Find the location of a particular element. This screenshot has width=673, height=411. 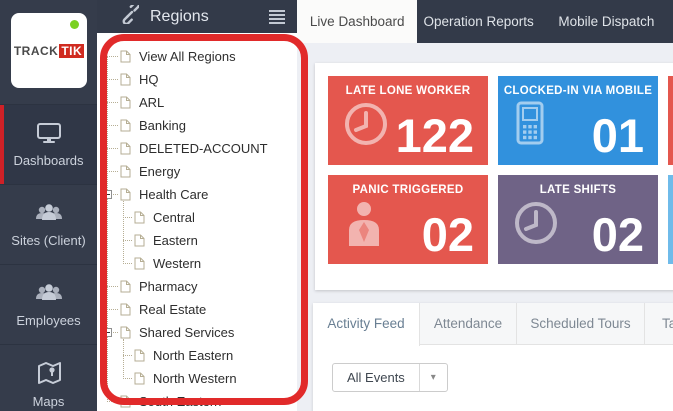

tree-item-label: Energy is located at coordinates (160, 171).